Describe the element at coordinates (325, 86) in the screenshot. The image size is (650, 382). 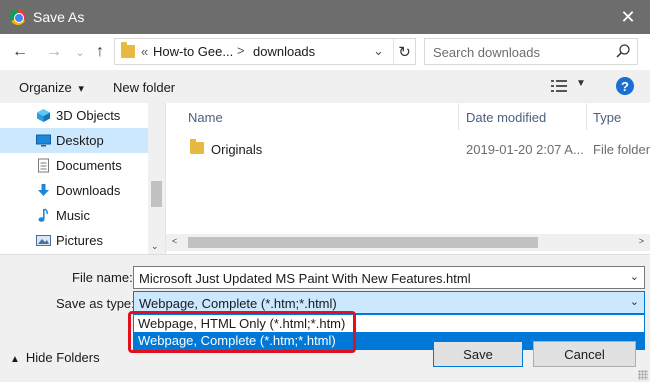
I see `command-toolbar: Organize ▾ New folder ▼ ?` at that location.